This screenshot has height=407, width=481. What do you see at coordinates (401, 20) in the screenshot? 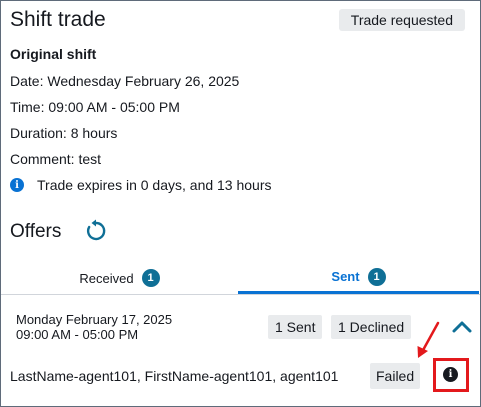
I see `status-badge: Trade requested` at bounding box center [401, 20].